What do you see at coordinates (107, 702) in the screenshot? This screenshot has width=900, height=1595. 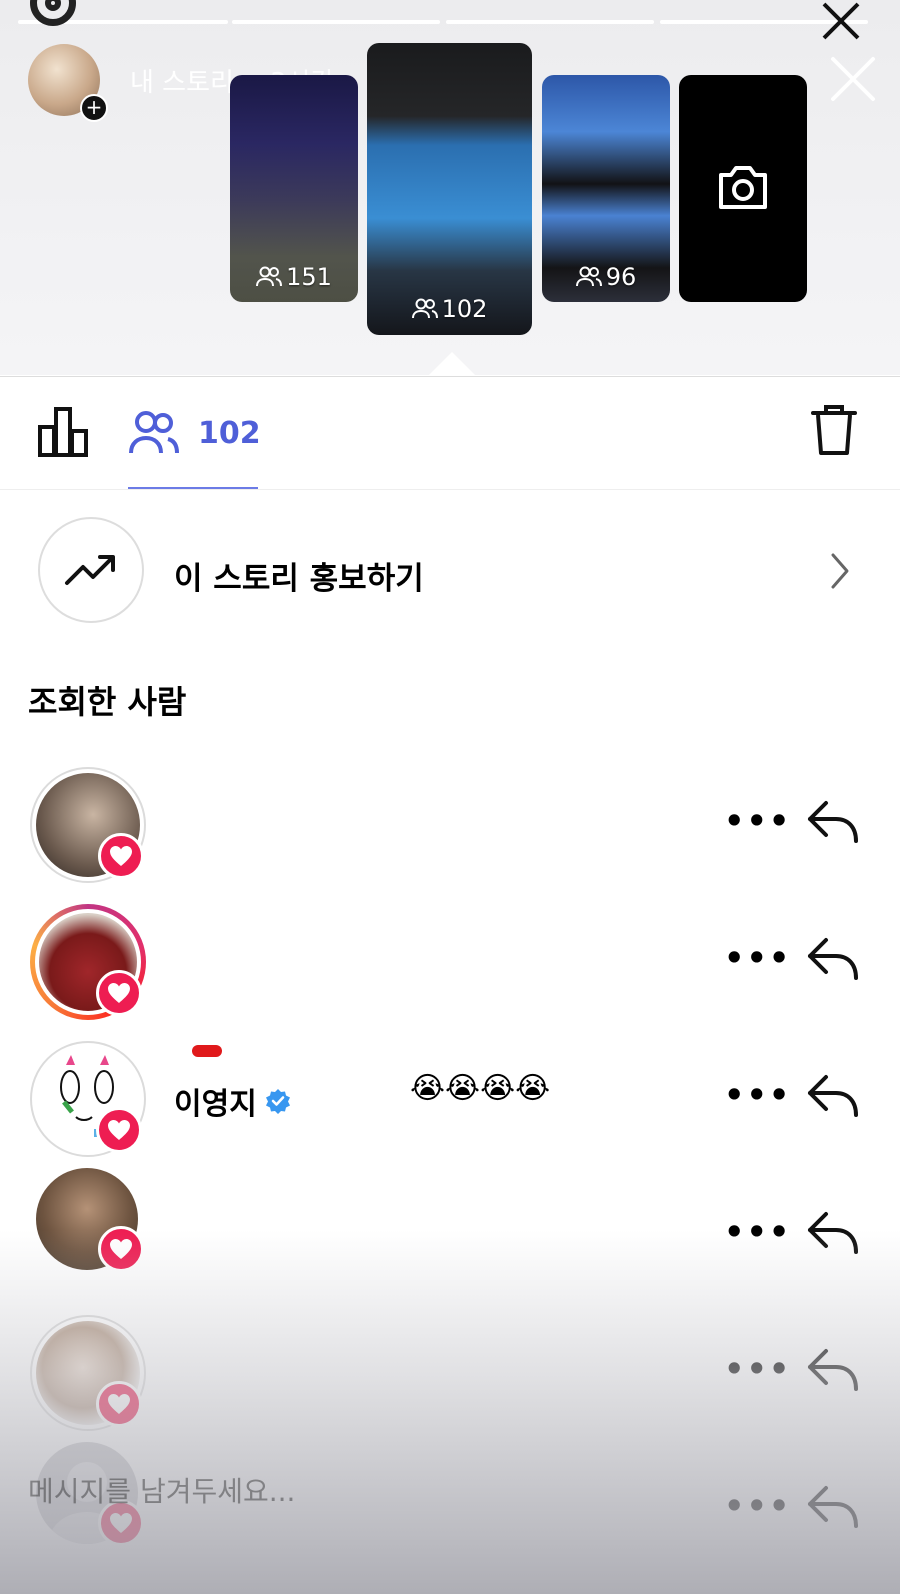 I see `viewers-section-title: 조회한 사람` at bounding box center [107, 702].